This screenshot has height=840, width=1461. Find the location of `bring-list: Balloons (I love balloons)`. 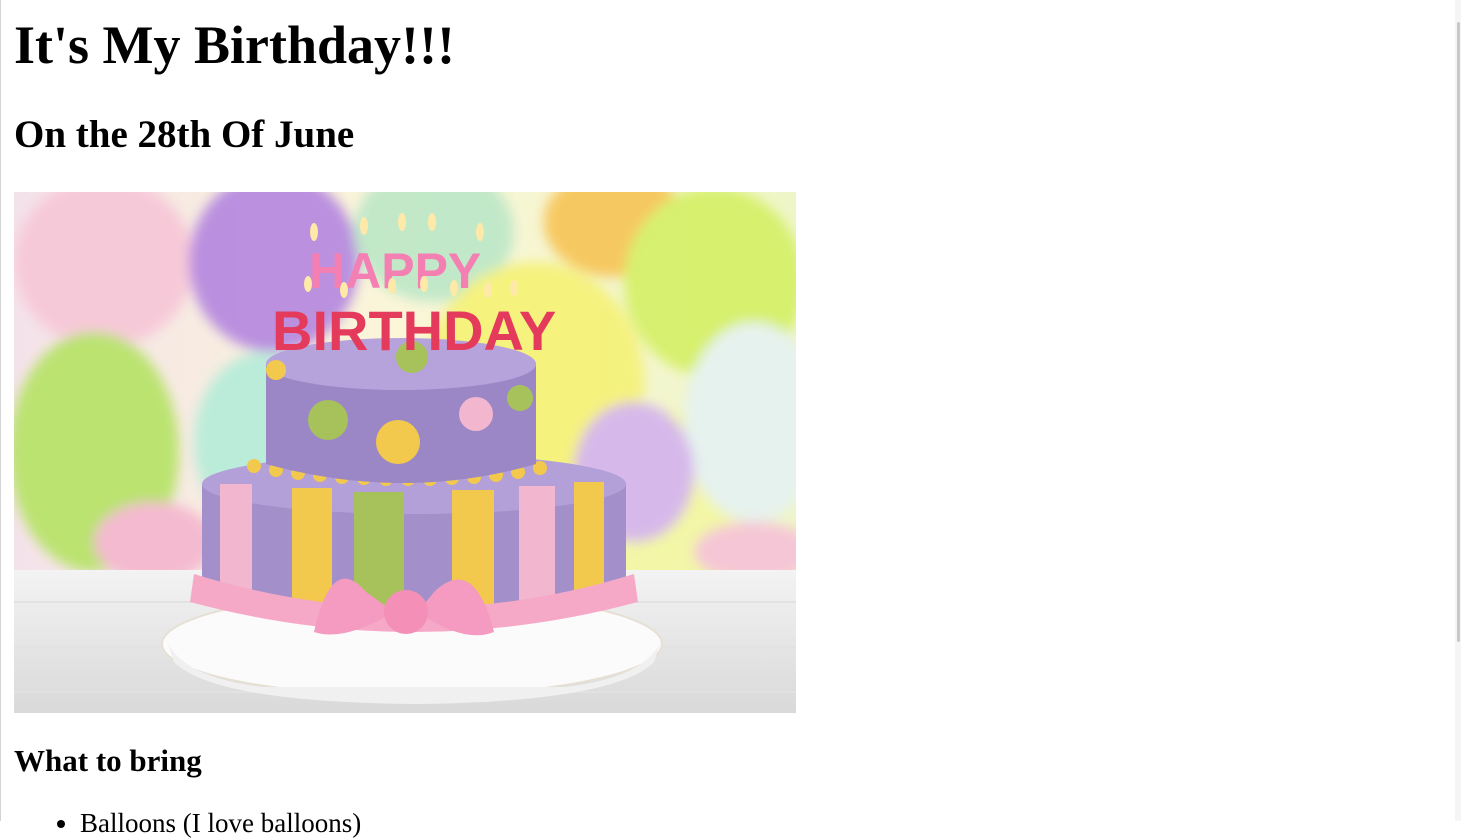

bring-list: Balloons (I love balloons) is located at coordinates (187, 823).